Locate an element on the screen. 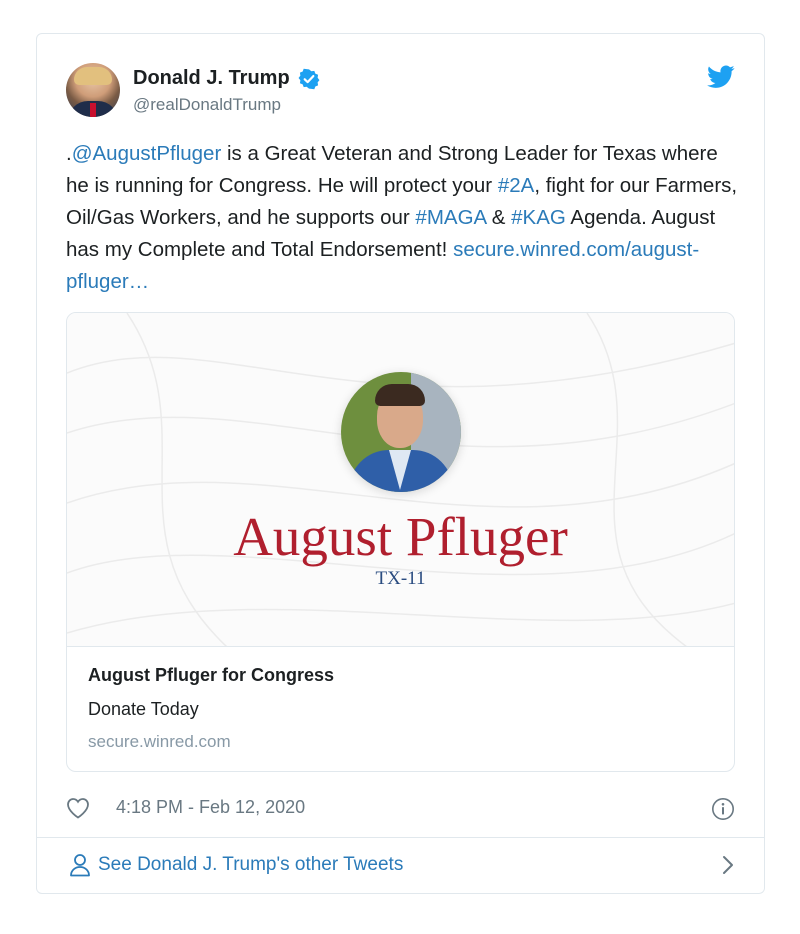  tweet-link: #MAGA is located at coordinates (450, 217).